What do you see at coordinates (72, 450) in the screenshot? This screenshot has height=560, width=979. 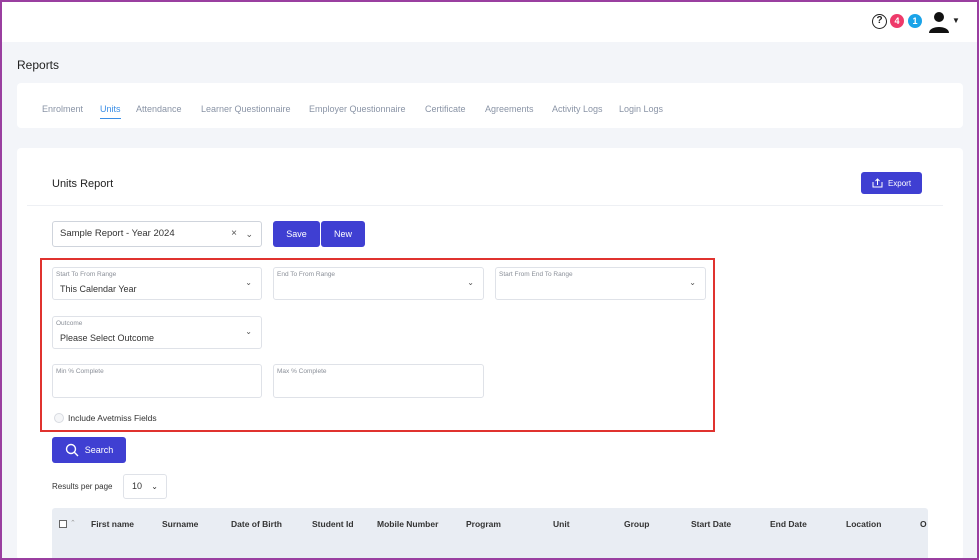 I see `search-icon` at bounding box center [72, 450].